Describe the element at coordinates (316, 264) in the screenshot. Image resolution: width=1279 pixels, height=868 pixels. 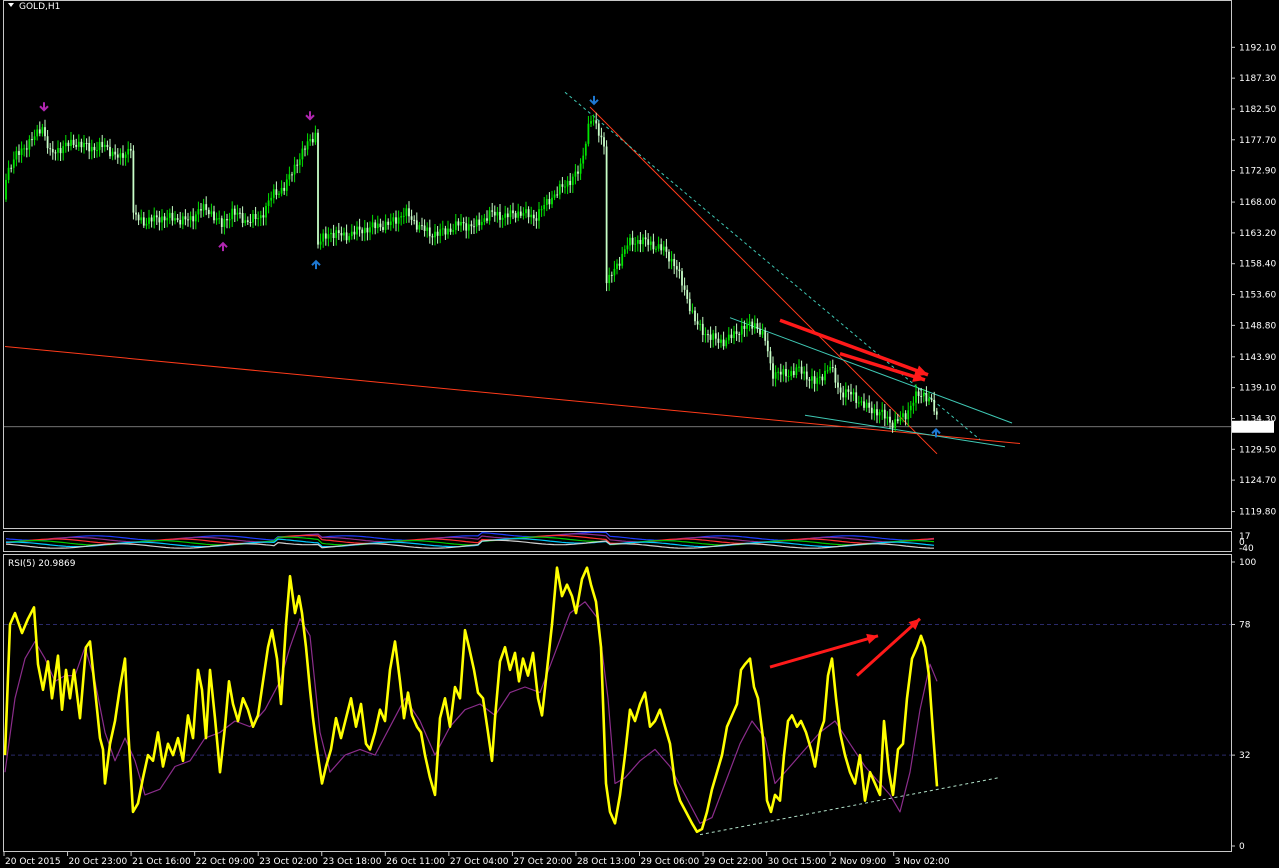
I see `fractal-up-arrow-icon` at that location.